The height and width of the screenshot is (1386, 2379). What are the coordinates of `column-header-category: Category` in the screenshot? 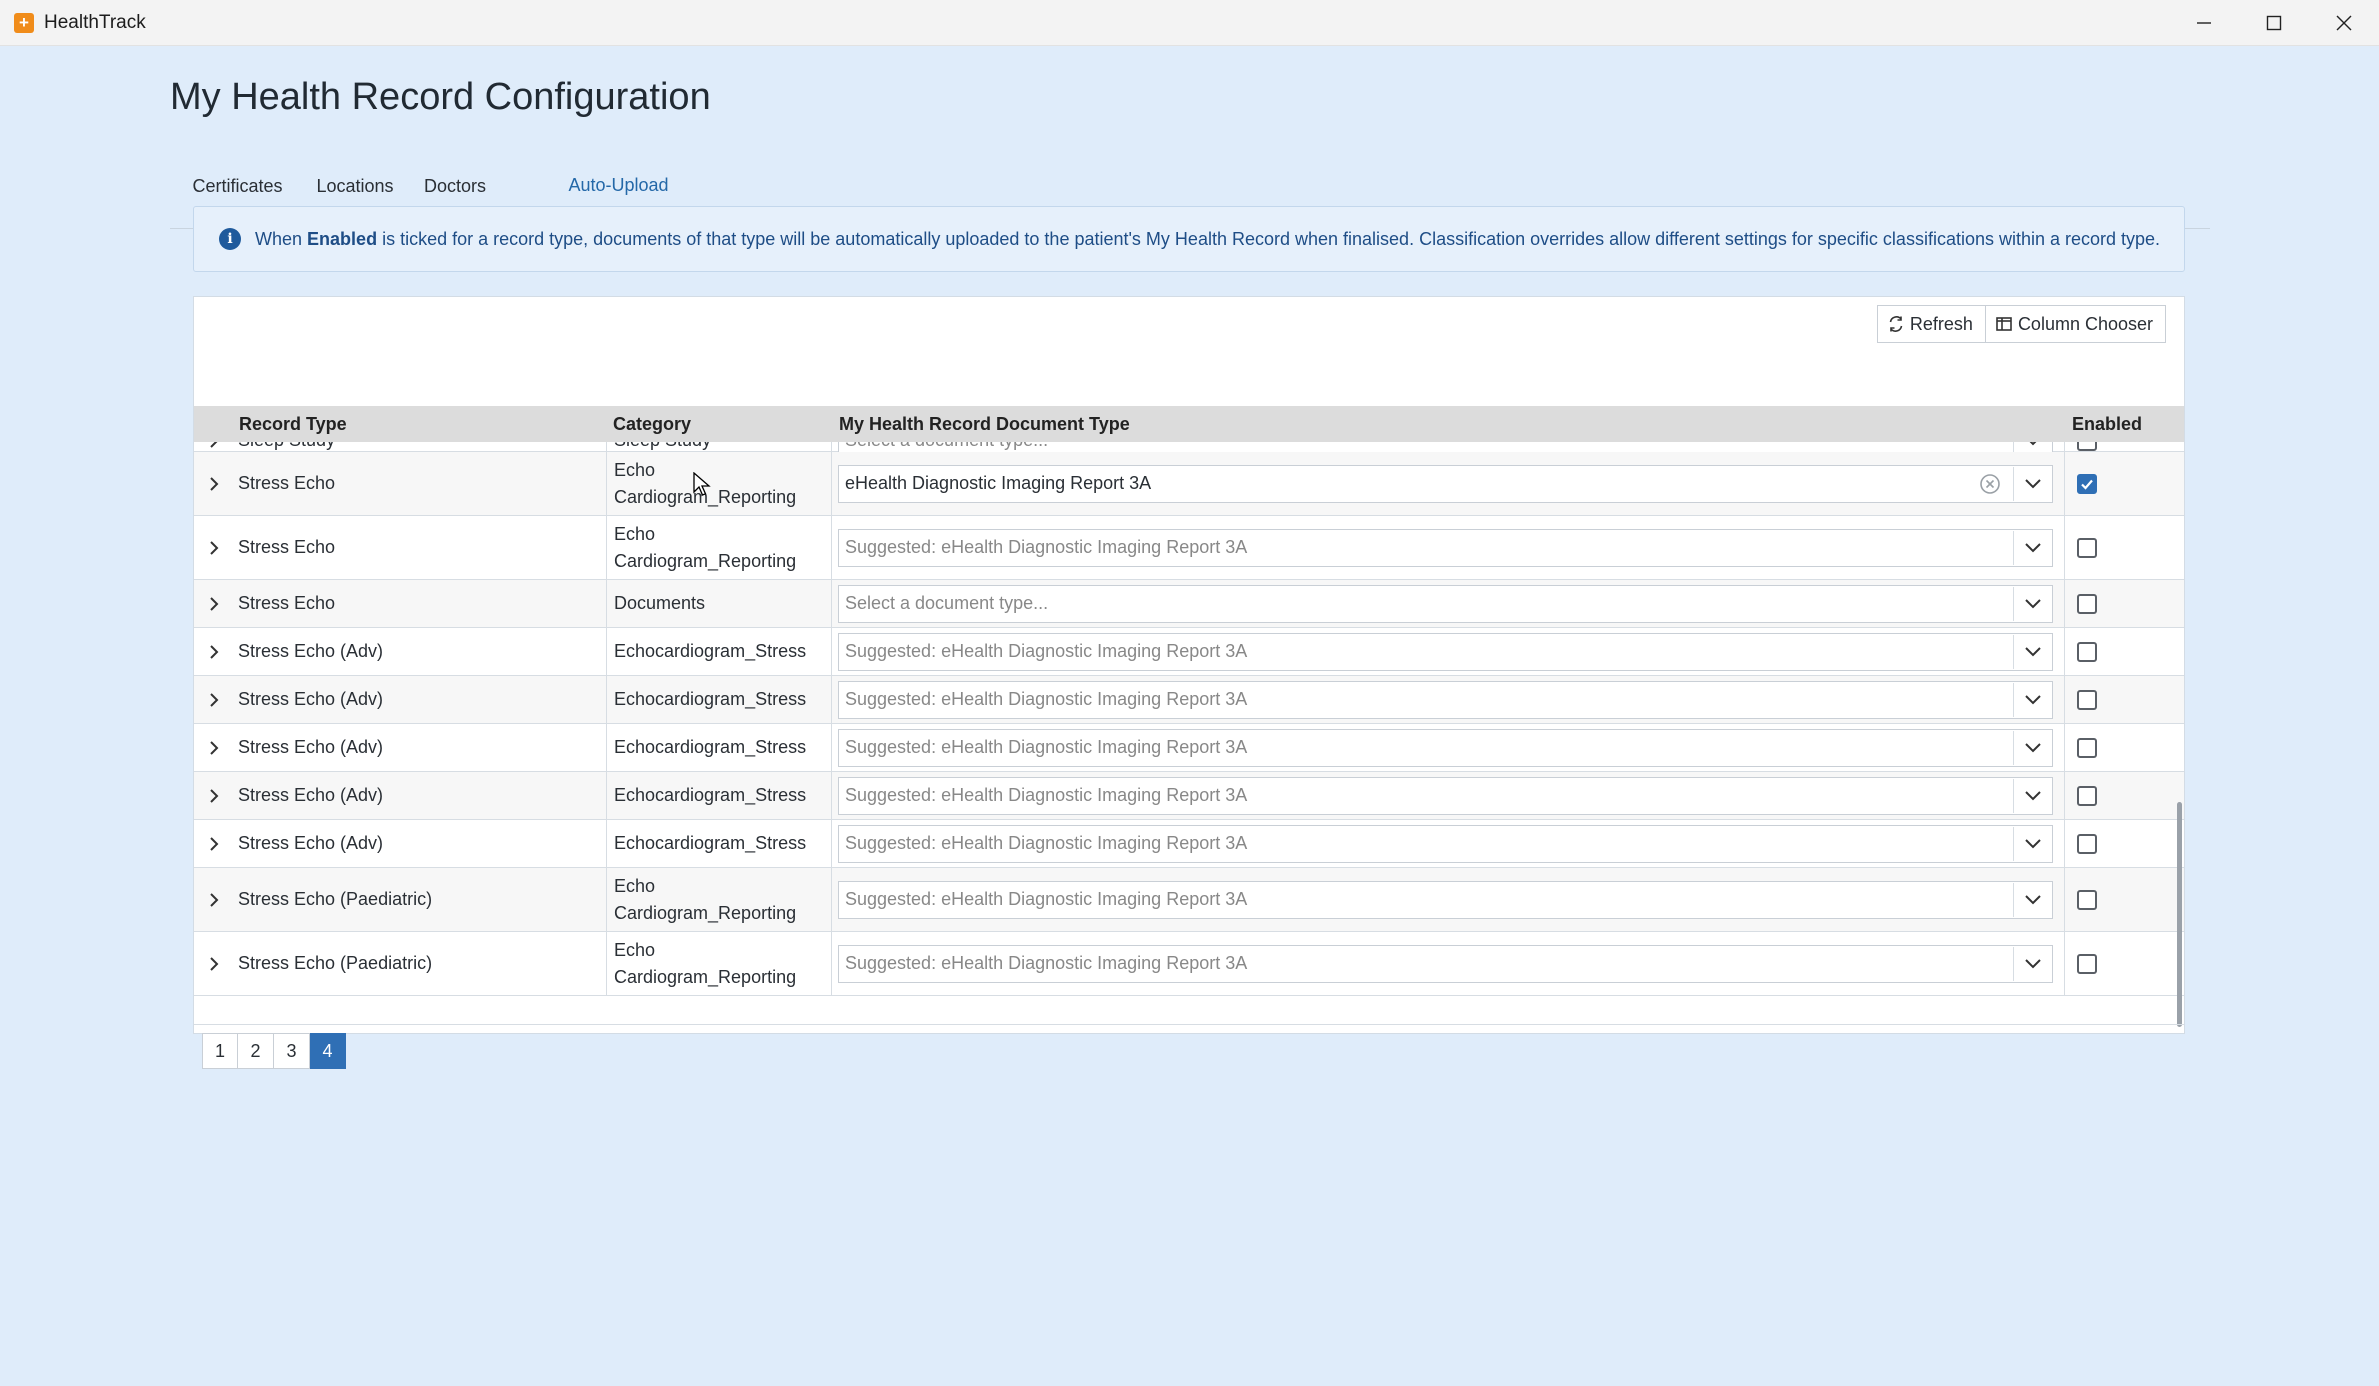 It's located at (652, 424).